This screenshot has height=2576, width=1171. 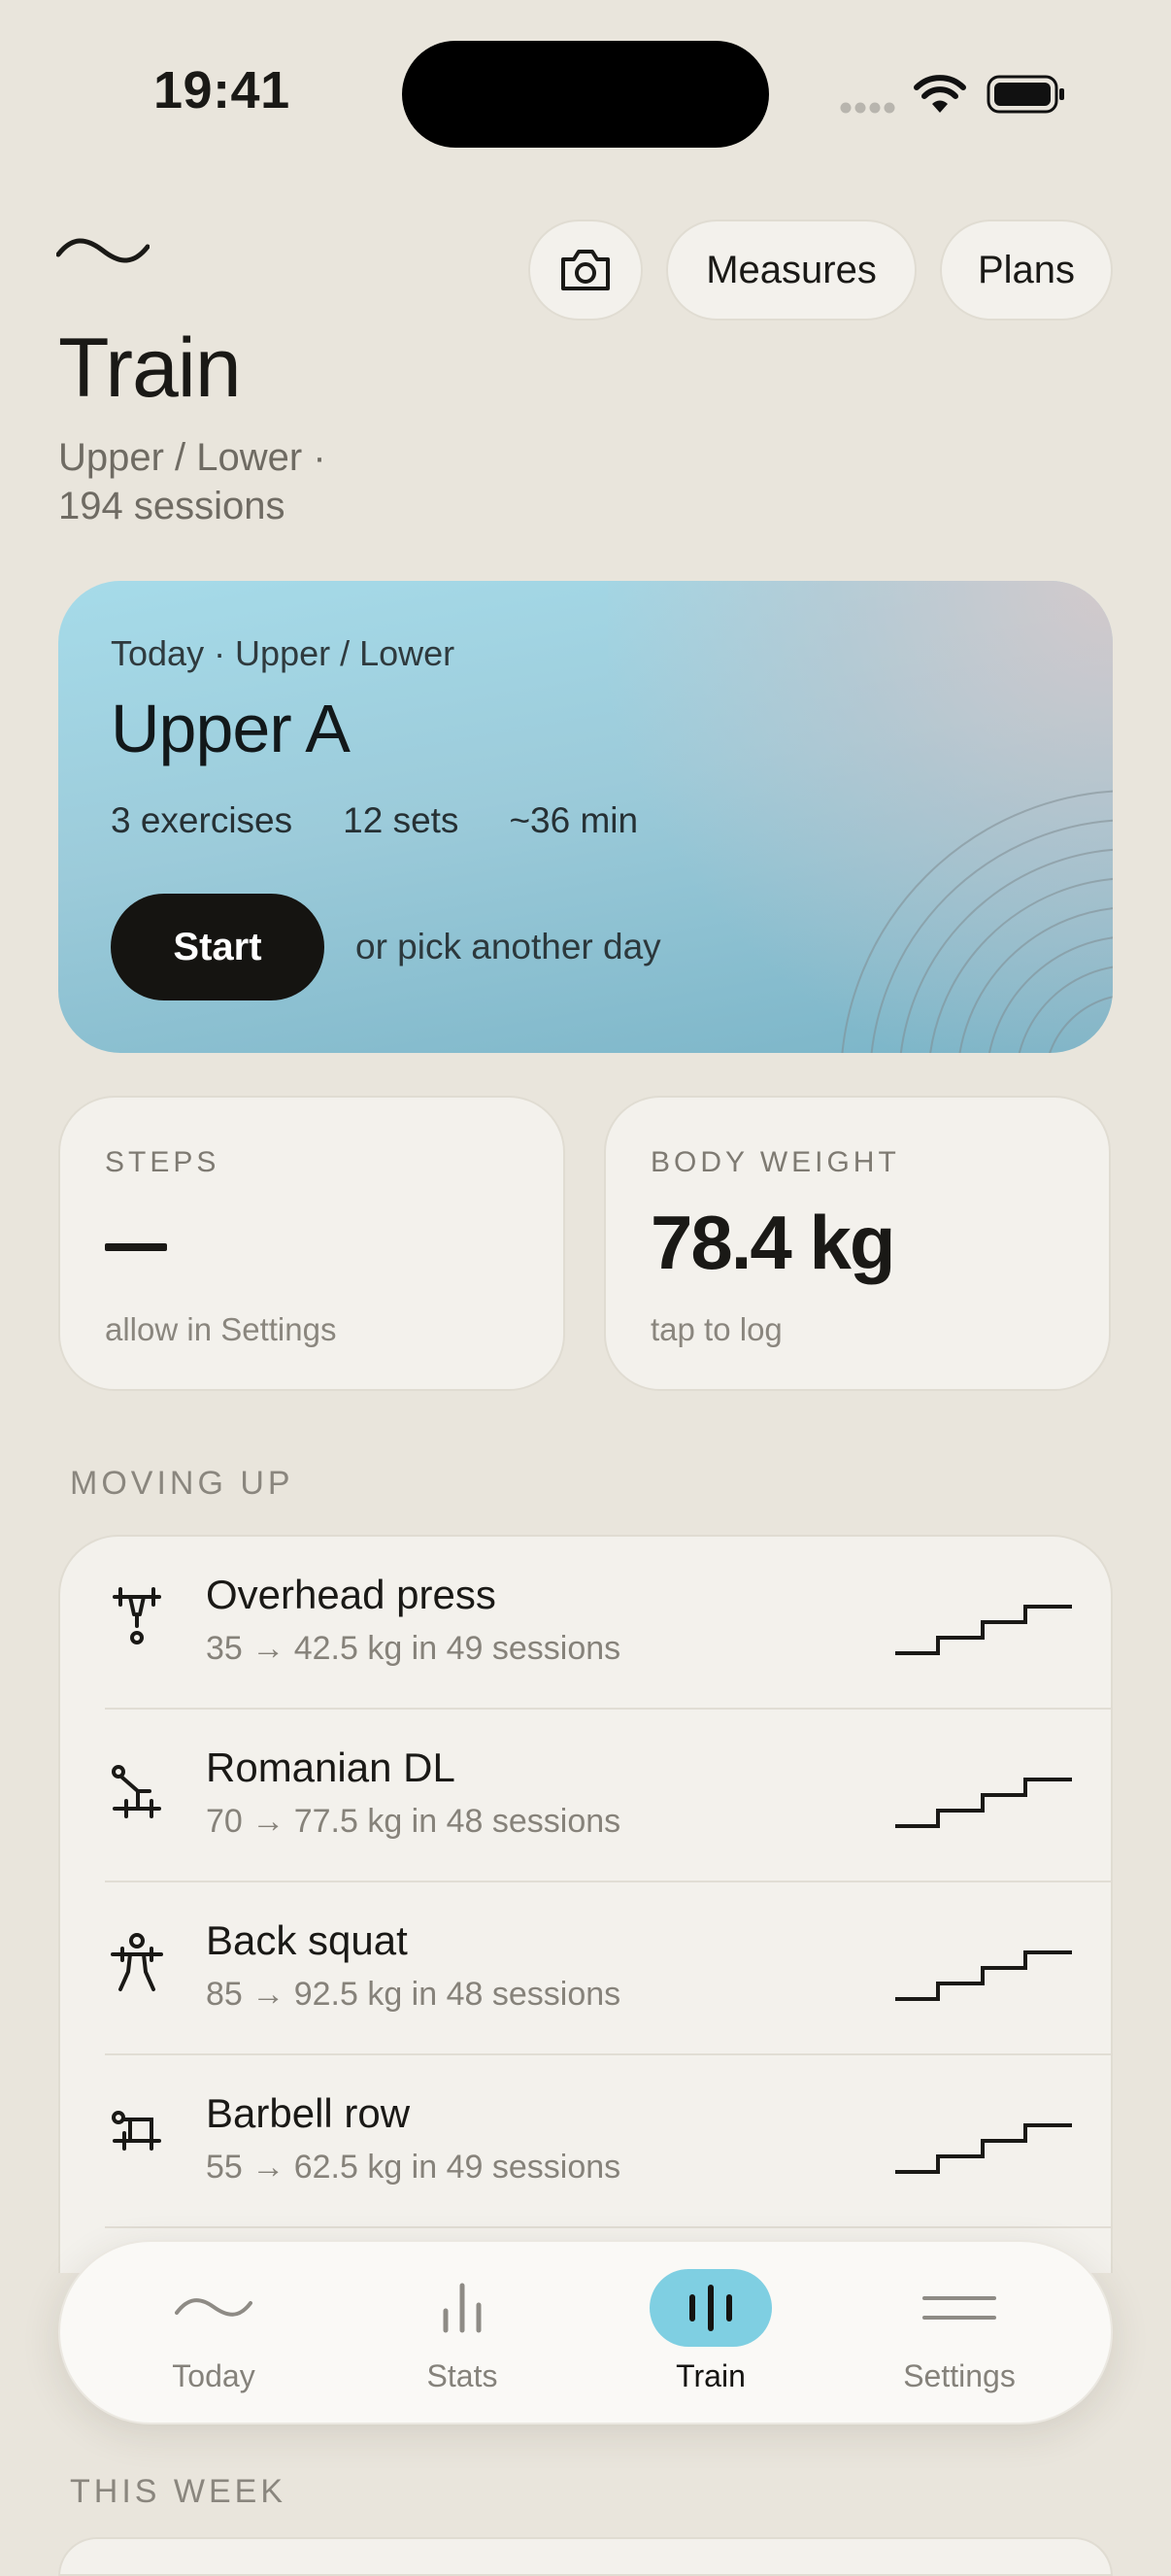 I want to click on tab-bar: Today Stats Train Settings, so click(x=585, y=2332).